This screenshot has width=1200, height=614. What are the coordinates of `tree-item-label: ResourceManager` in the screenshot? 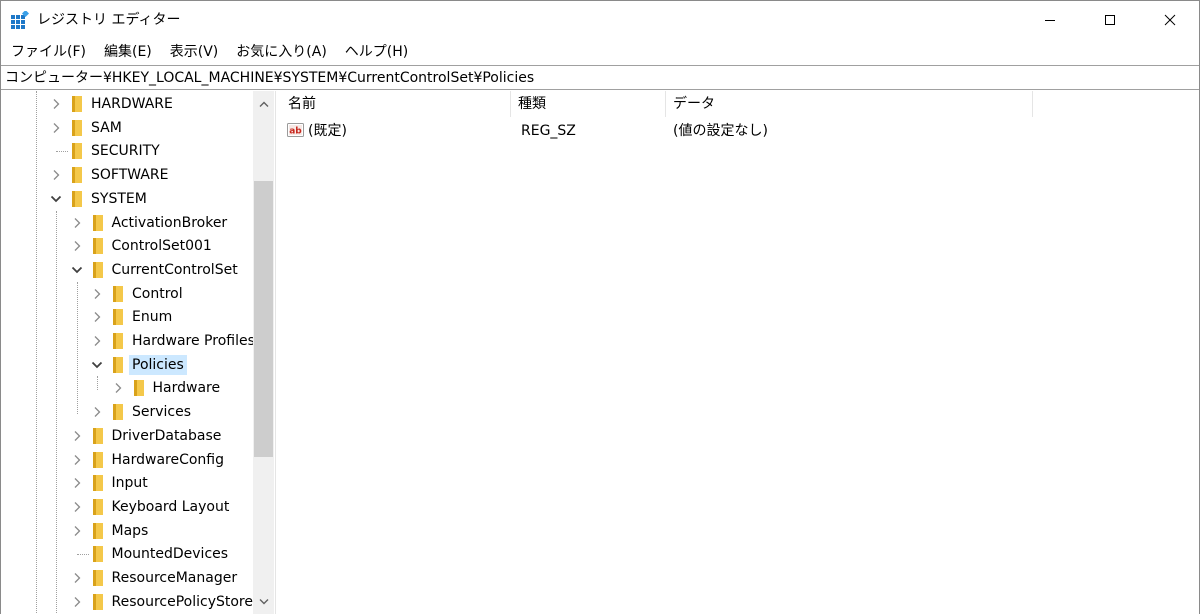 It's located at (174, 578).